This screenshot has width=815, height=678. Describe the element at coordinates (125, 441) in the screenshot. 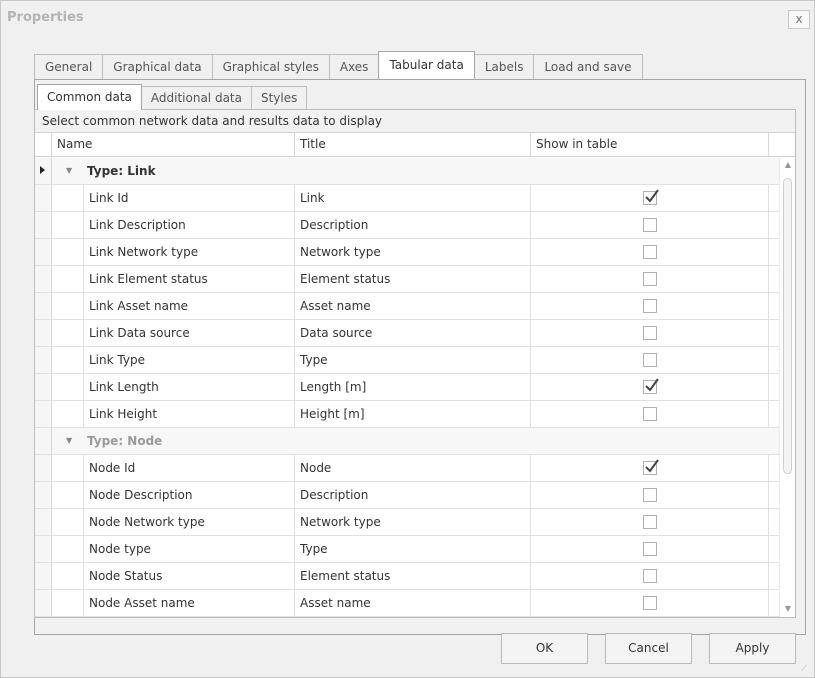

I see `group-label: Type: Node` at that location.